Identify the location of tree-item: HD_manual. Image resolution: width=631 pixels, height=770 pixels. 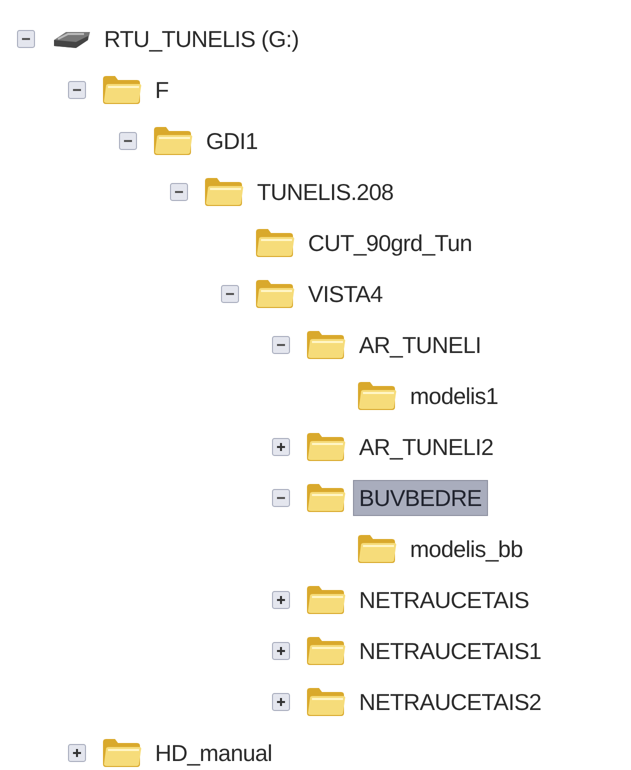
(213, 753).